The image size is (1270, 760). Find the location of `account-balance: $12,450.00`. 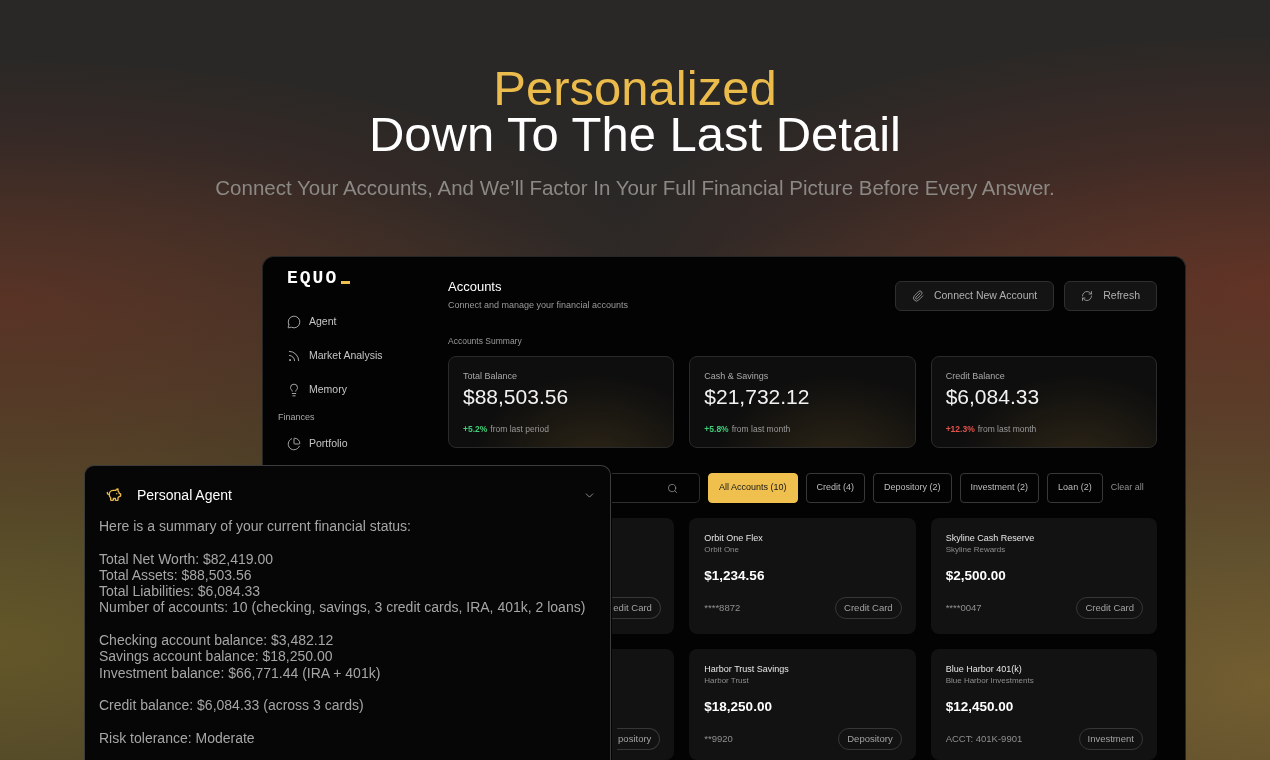

account-balance: $12,450.00 is located at coordinates (979, 707).